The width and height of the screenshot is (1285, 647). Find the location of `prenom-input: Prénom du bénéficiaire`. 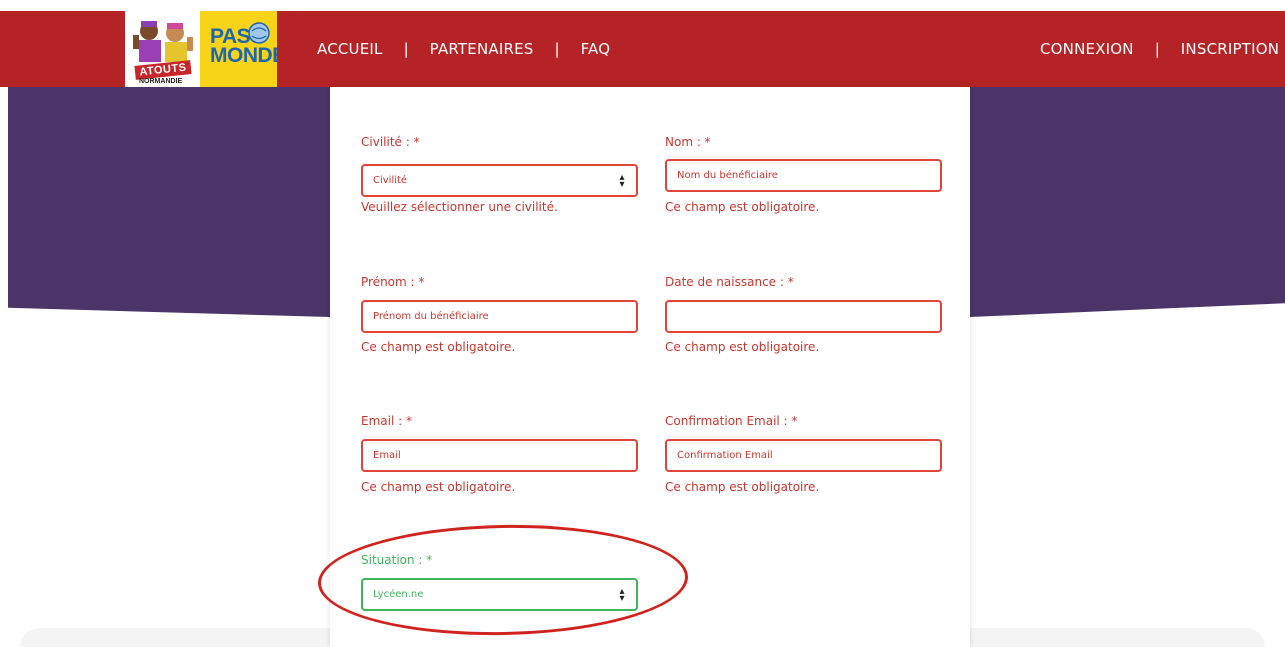

prenom-input: Prénom du bénéficiaire is located at coordinates (499, 316).